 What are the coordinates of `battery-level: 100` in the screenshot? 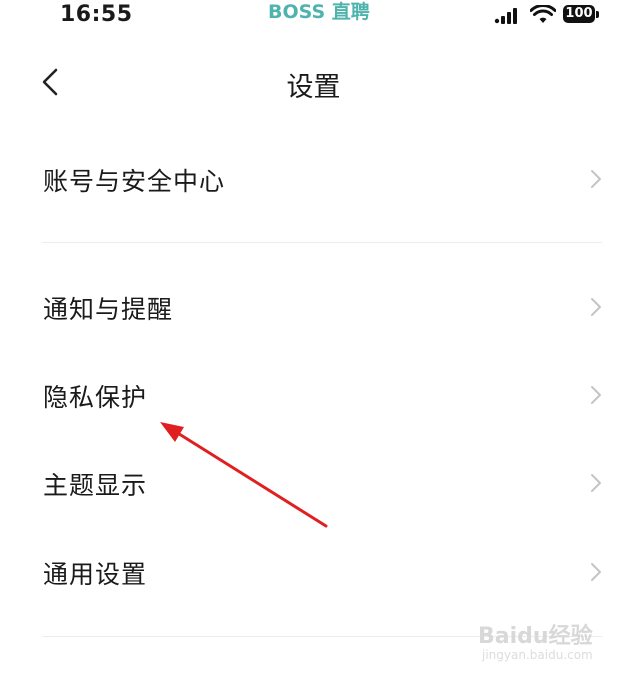 It's located at (579, 14).